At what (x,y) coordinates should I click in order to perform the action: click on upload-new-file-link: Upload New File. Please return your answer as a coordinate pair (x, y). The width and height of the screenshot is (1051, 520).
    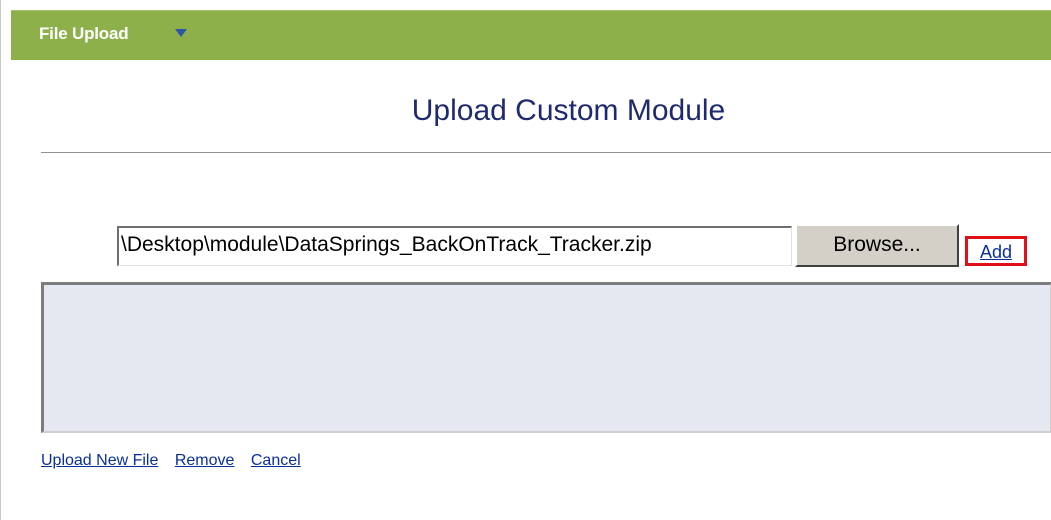
    Looking at the image, I should click on (99, 460).